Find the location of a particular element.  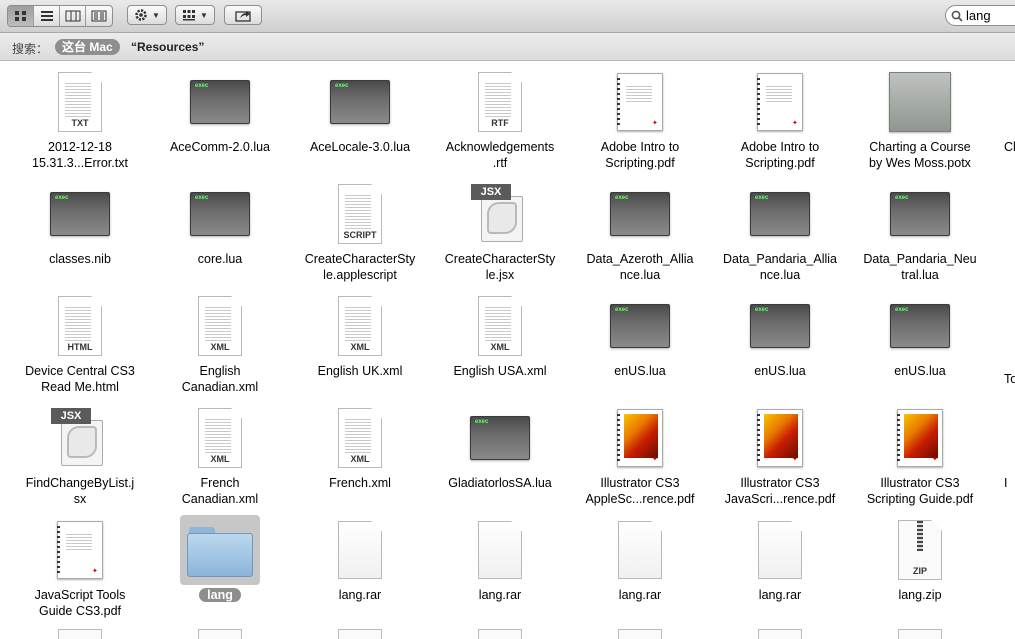

file-item: Charting a Course by Wes Moss.potx is located at coordinates (920, 117).